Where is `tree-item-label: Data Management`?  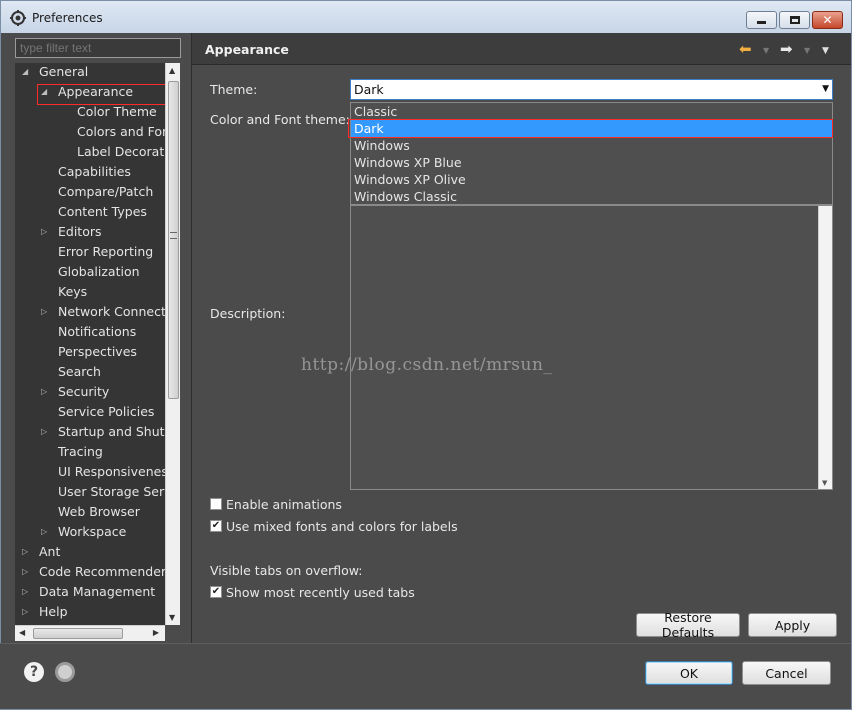
tree-item-label: Data Management is located at coordinates (97, 591).